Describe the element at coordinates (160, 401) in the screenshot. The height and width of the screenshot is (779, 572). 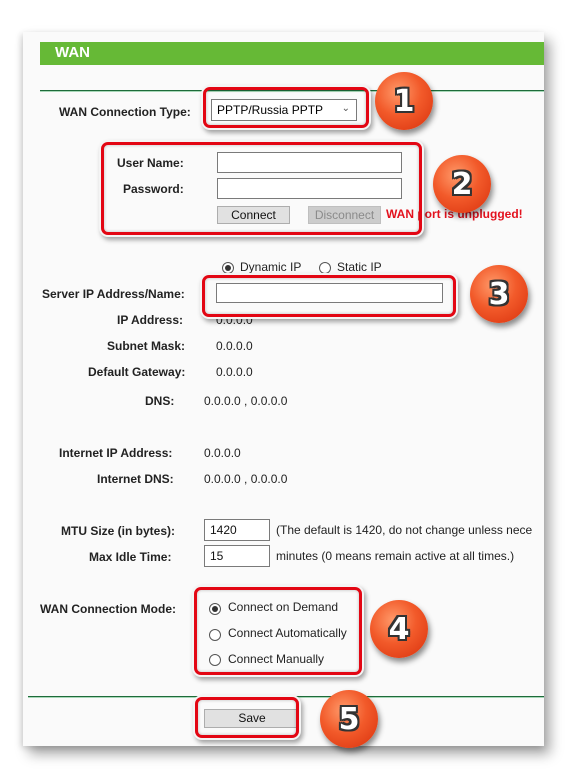
I see `dns-label: DNS:` at that location.